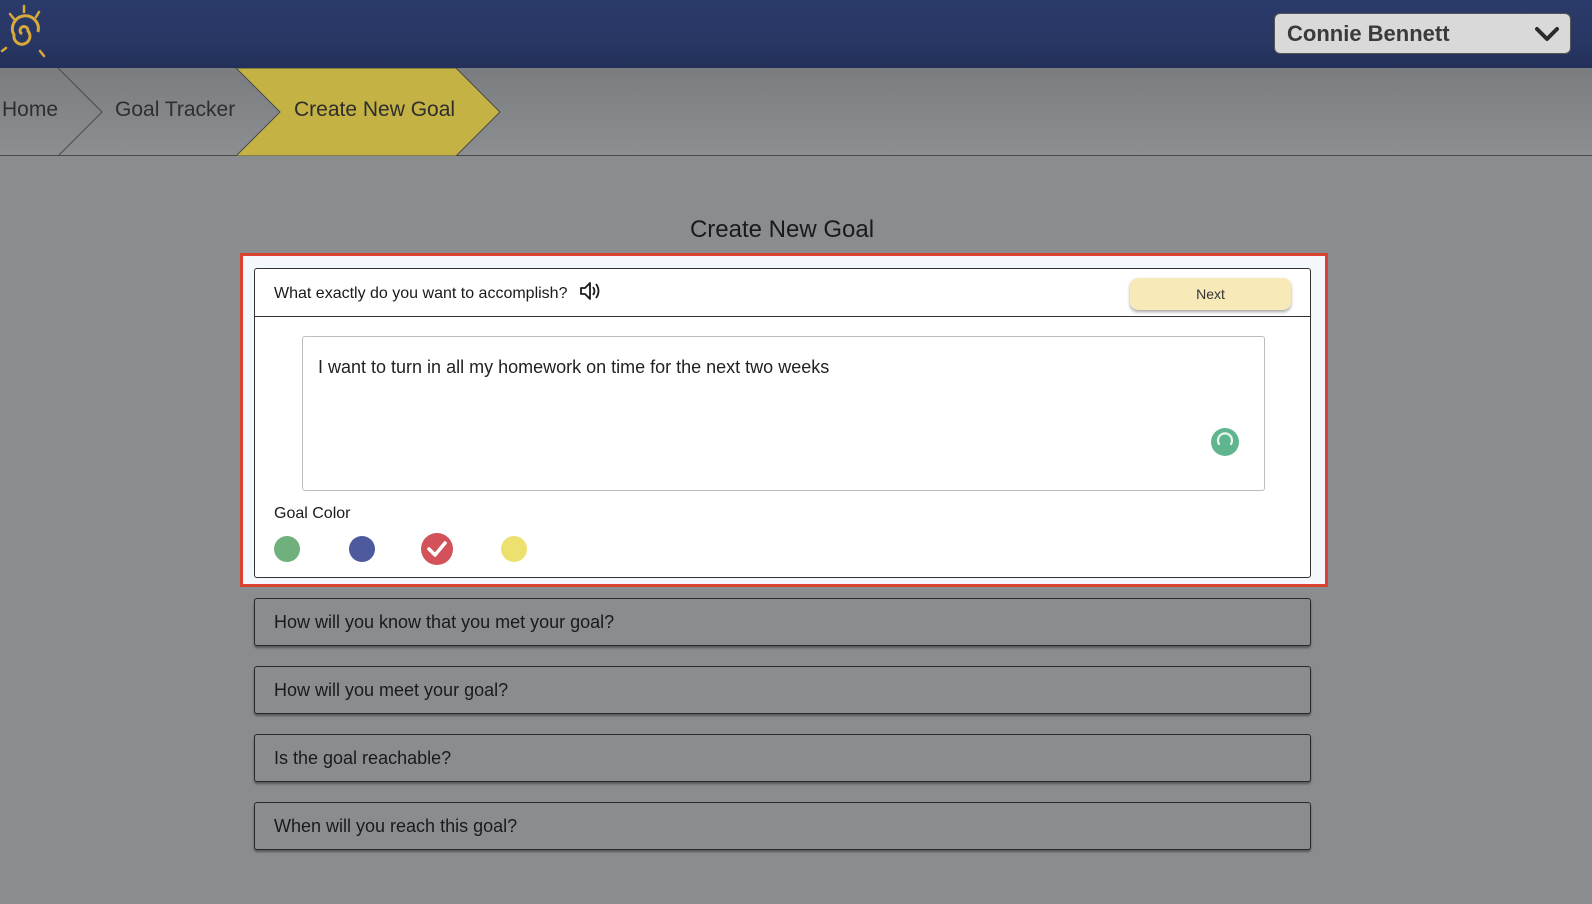  I want to click on color-swatch-red, so click(437, 549).